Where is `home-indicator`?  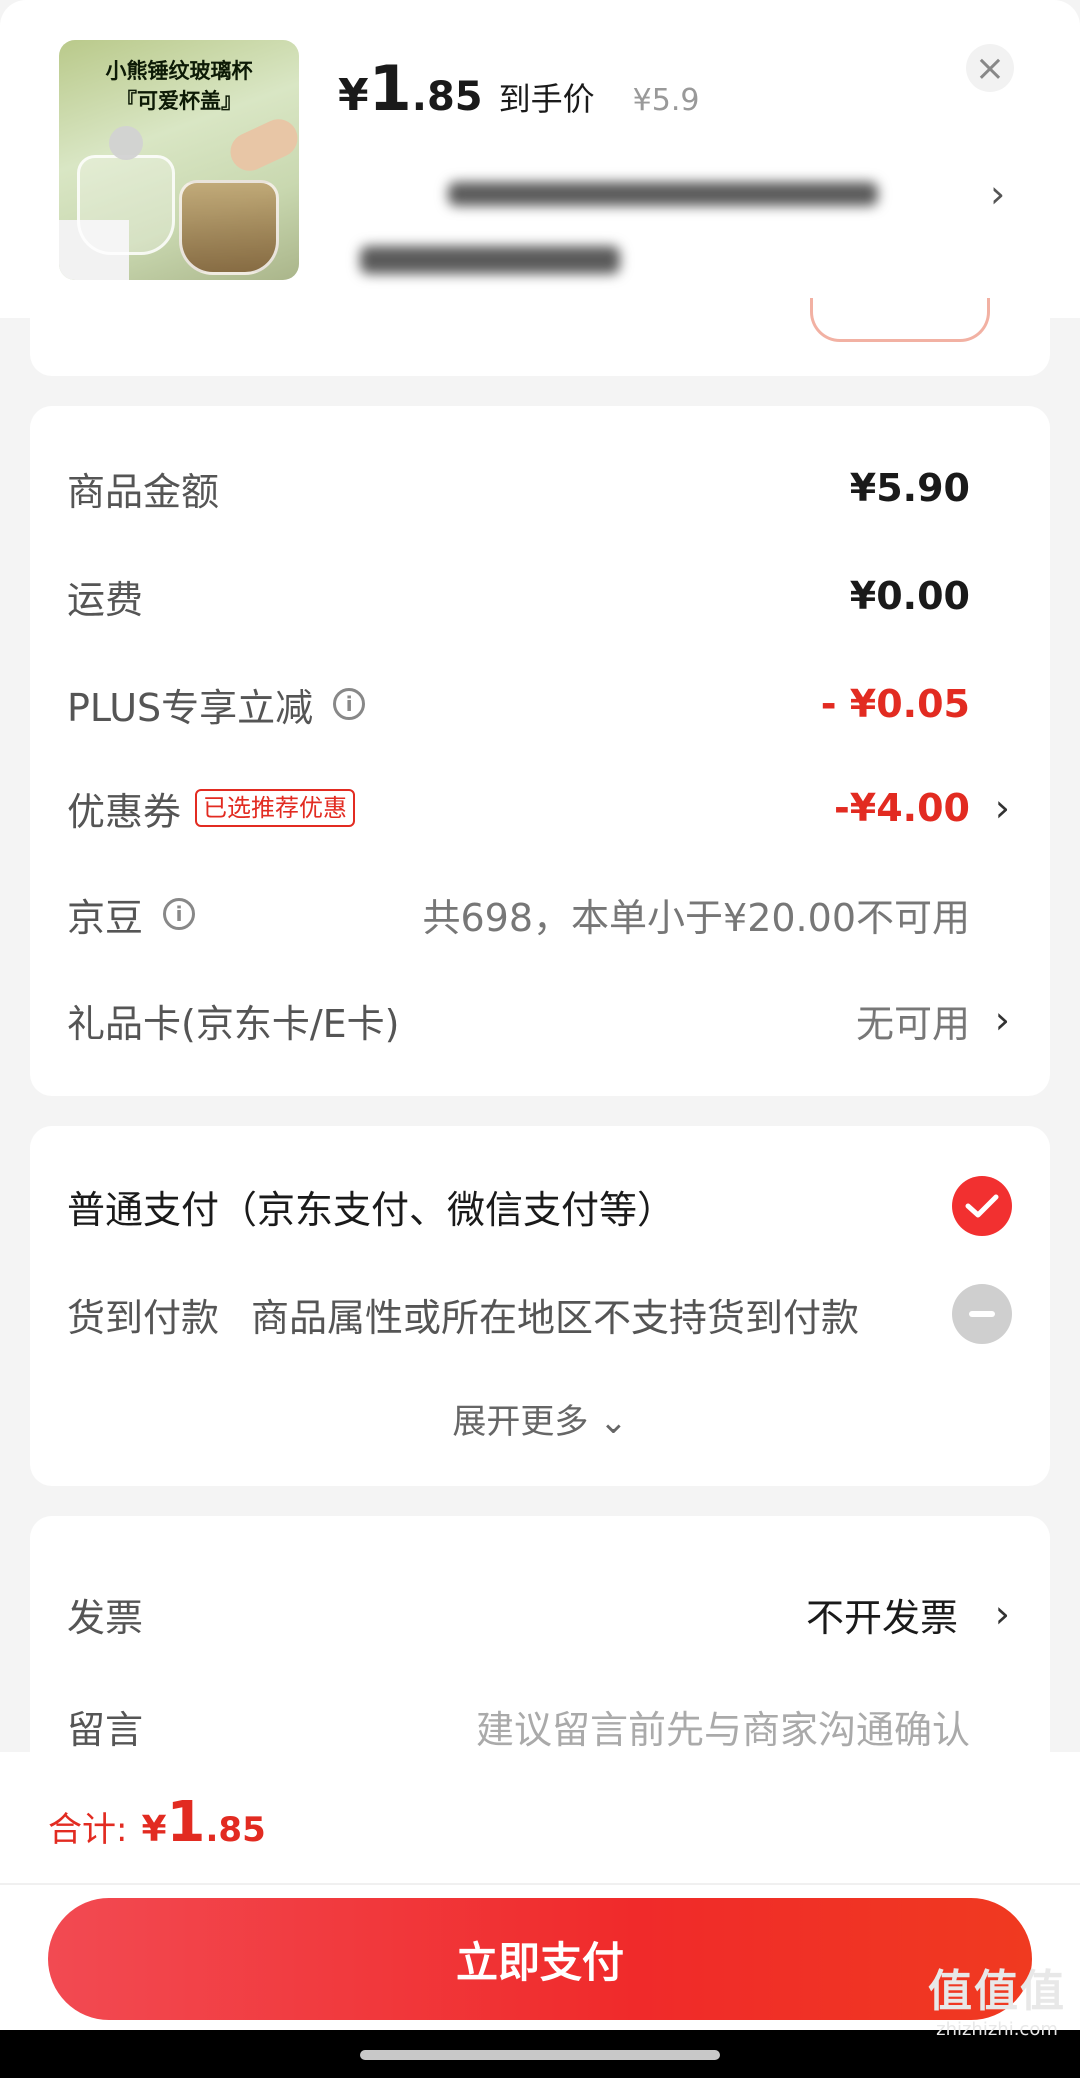 home-indicator is located at coordinates (540, 2055).